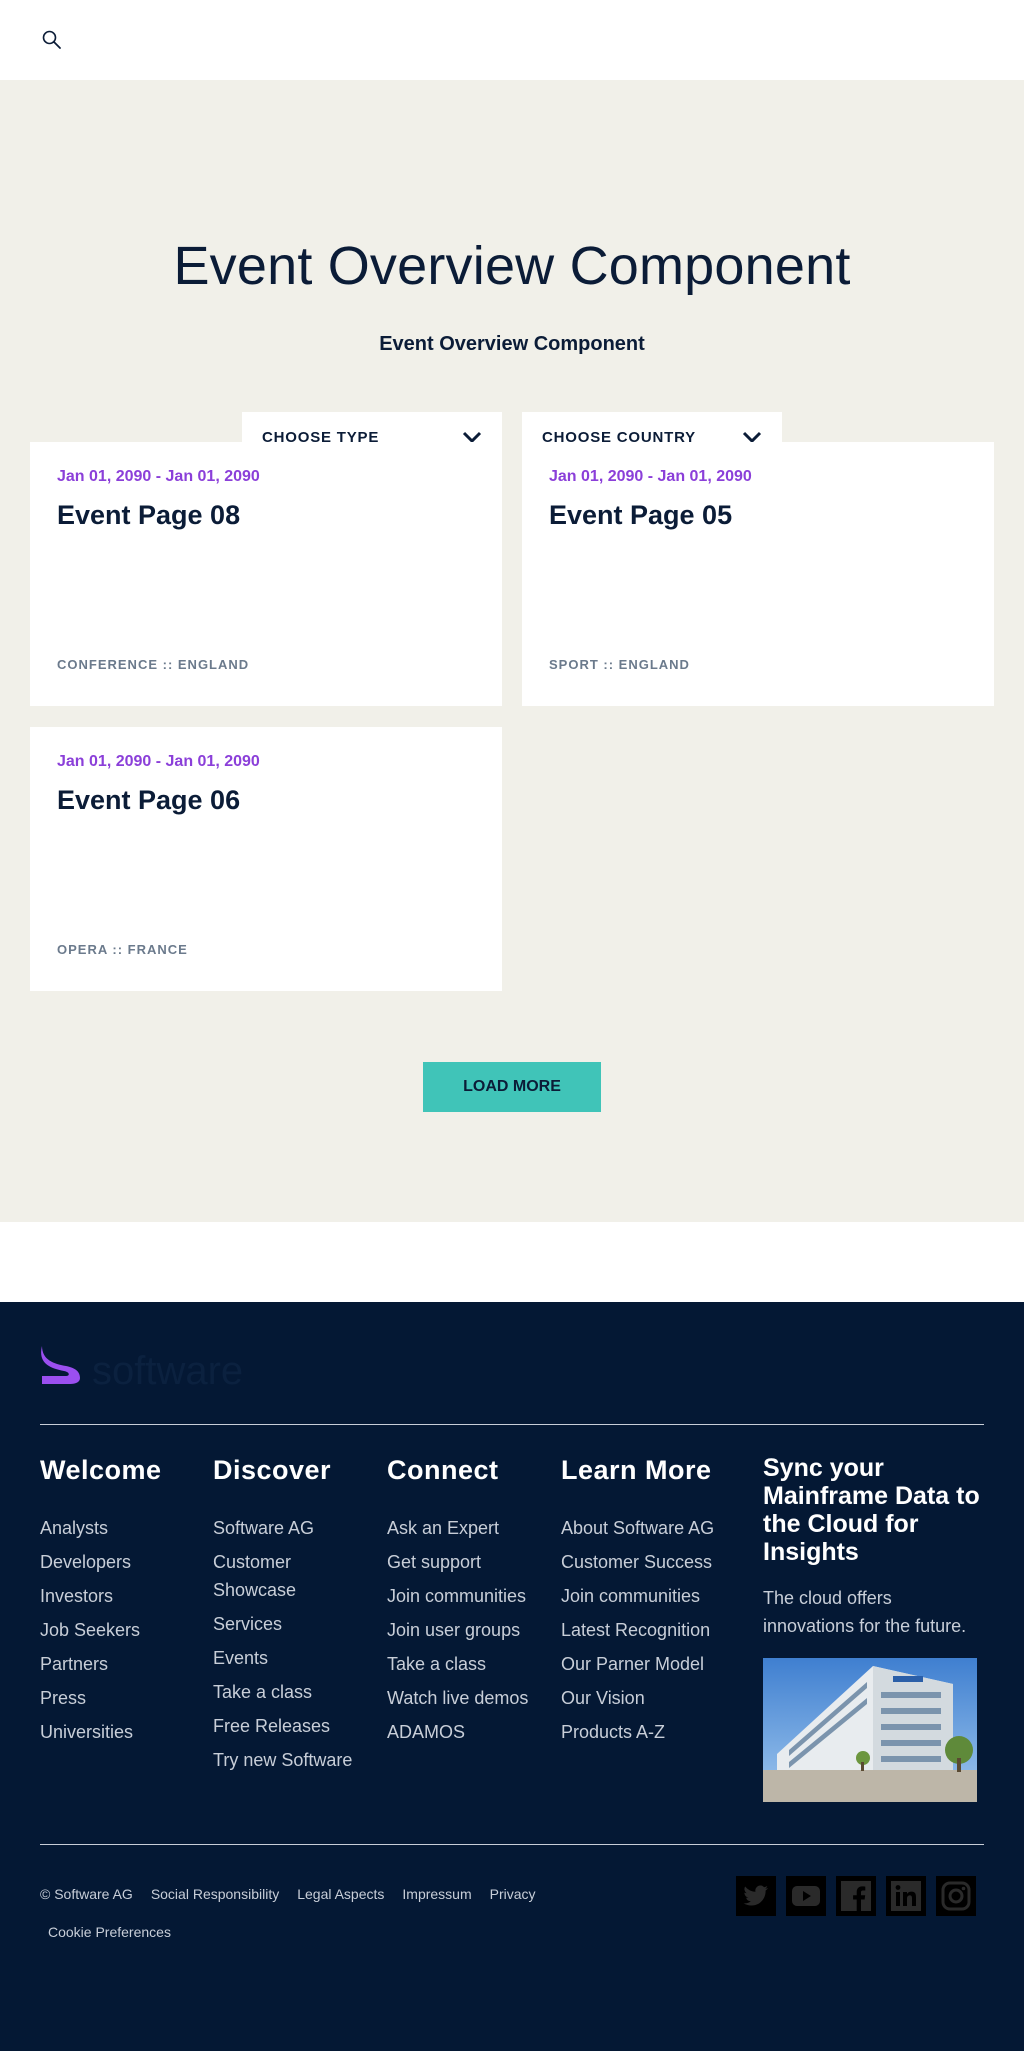  Describe the element at coordinates (474, 1630) in the screenshot. I see `footer-link: Join user groups` at that location.